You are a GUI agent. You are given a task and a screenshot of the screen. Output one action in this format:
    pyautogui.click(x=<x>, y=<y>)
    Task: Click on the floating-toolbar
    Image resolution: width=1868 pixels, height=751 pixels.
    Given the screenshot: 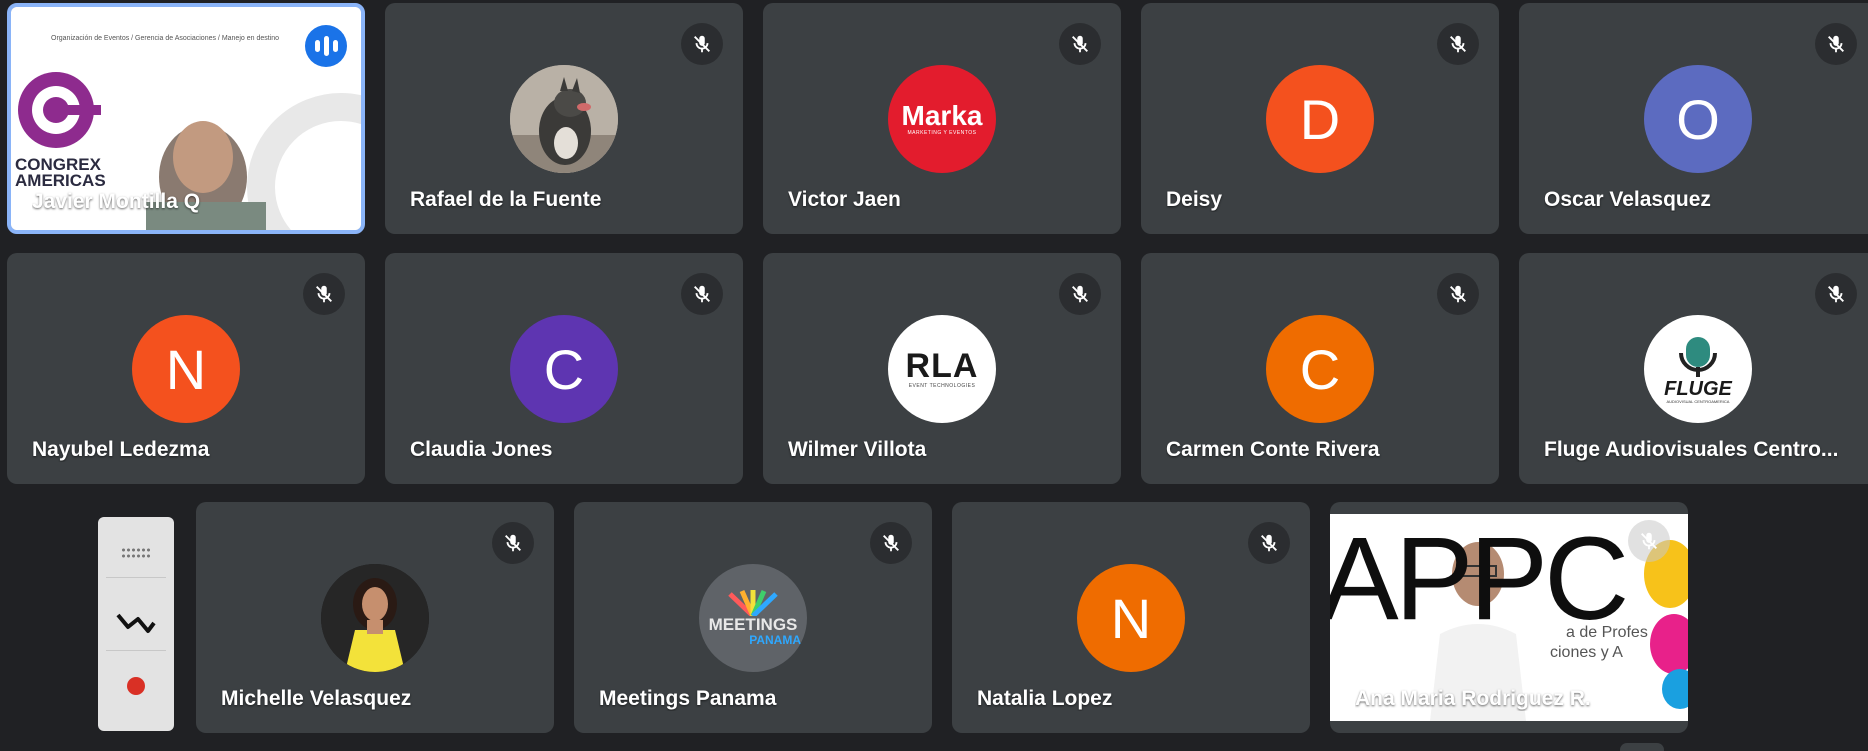 What is the action you would take?
    pyautogui.click(x=136, y=624)
    